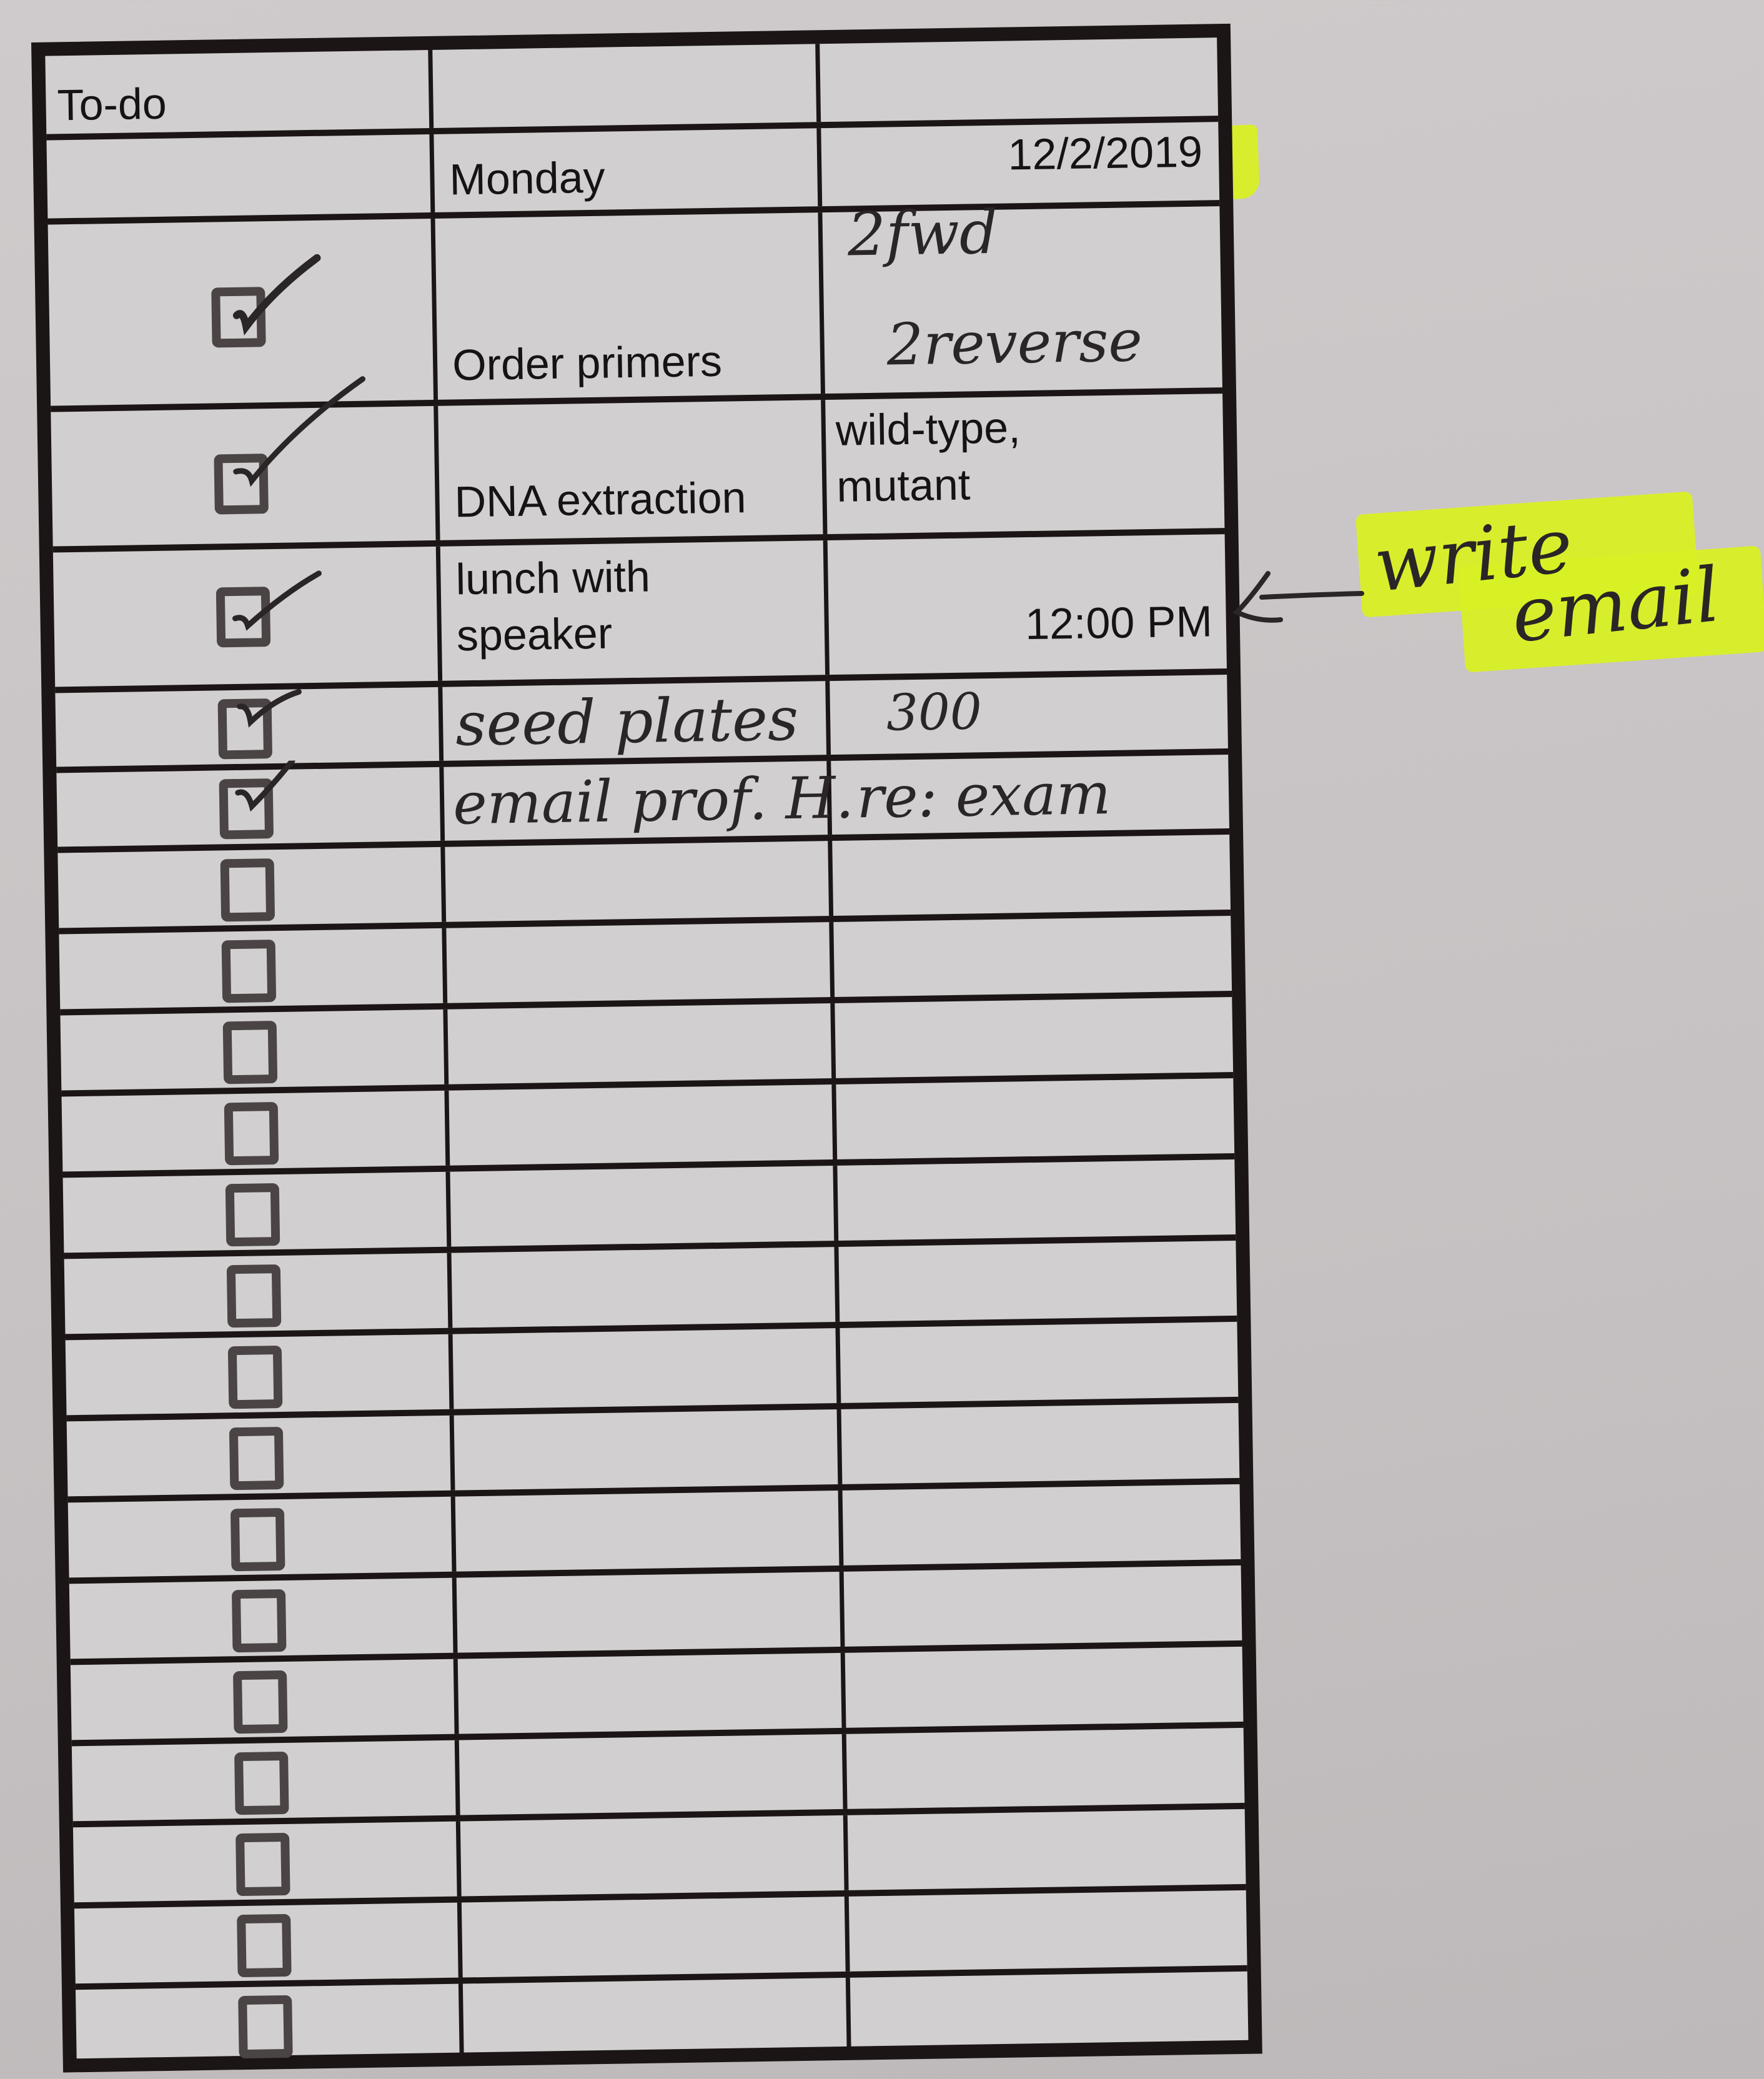 The height and width of the screenshot is (2079, 1764). What do you see at coordinates (1029, 715) in the screenshot?
I see `notes-cell: 300` at bounding box center [1029, 715].